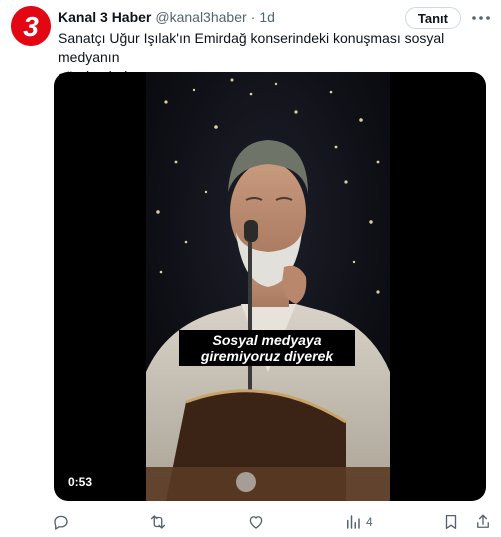 This screenshot has height=537, width=501. I want to click on reply-icon, so click(61, 522).